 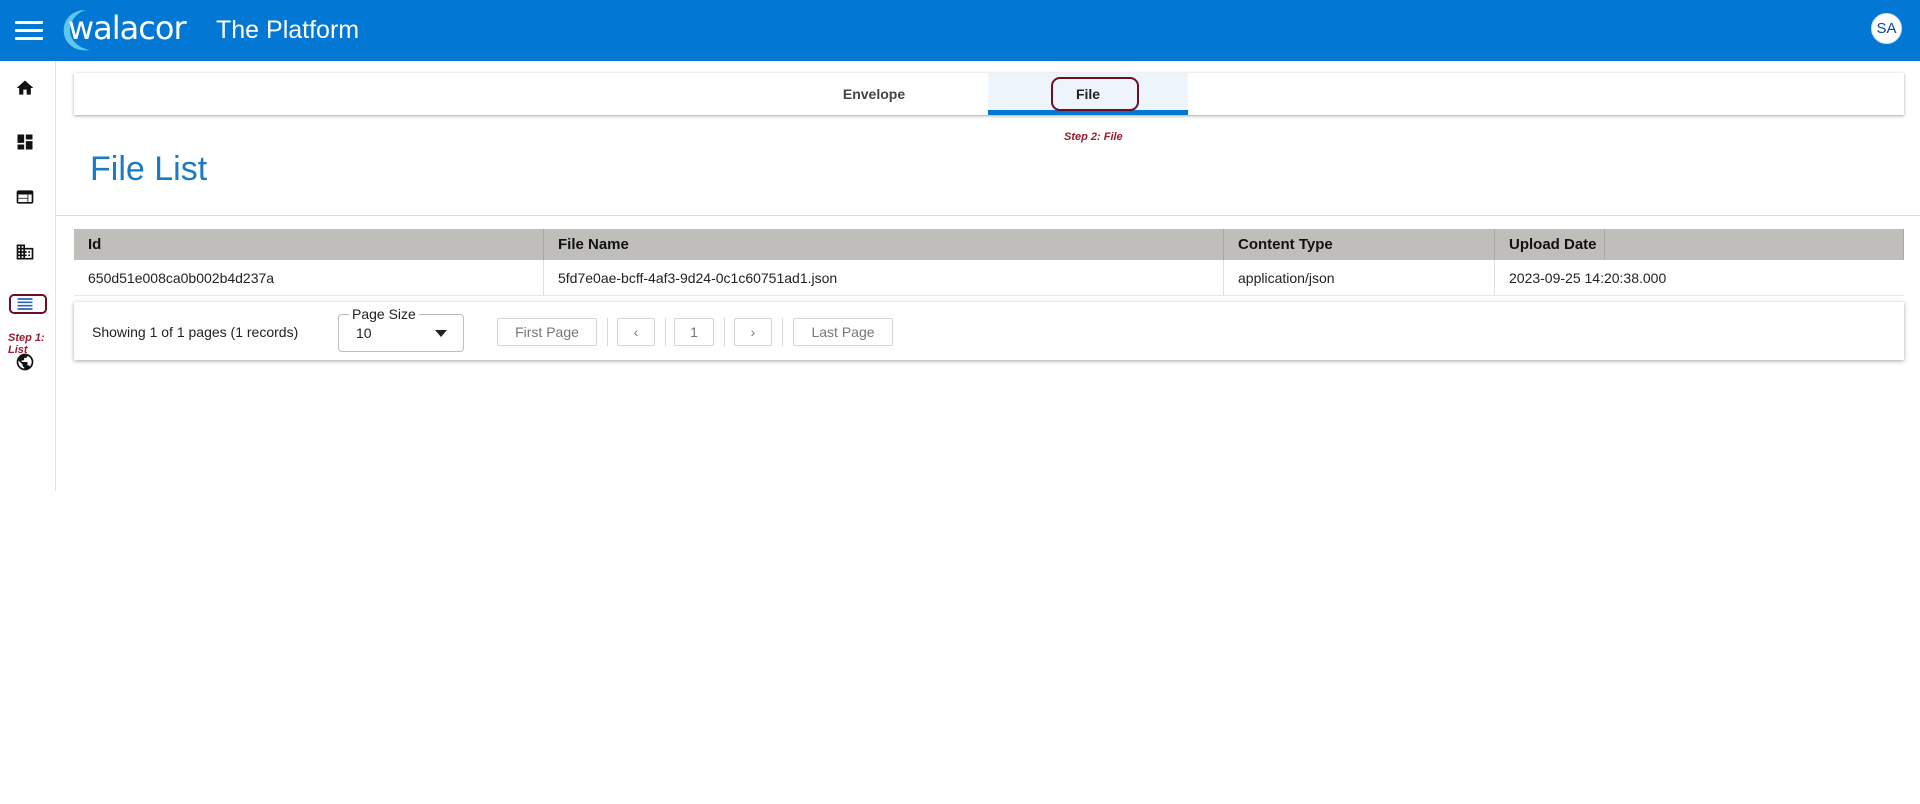 What do you see at coordinates (195, 332) in the screenshot?
I see `records-summary: Showing 1 of 1 pages (1 records)` at bounding box center [195, 332].